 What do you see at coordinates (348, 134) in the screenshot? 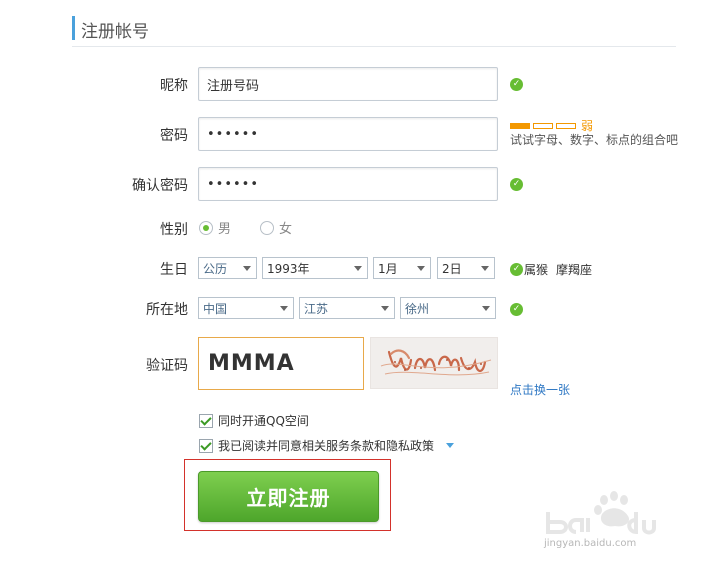
I see `password-input: ••••••` at bounding box center [348, 134].